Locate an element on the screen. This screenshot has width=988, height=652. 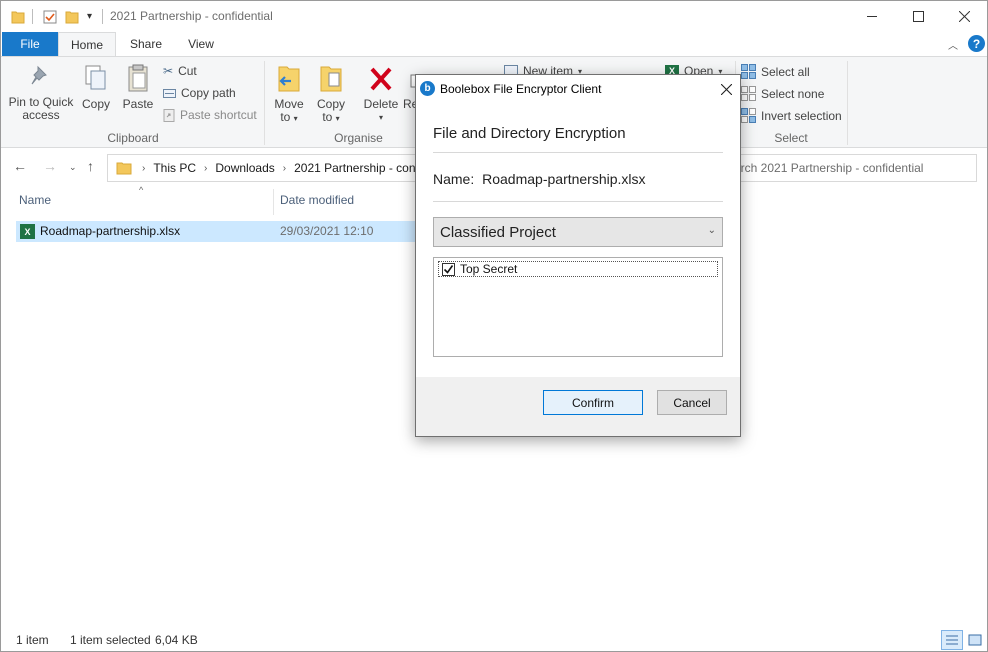
window-title: 2021 Partnership - confidential is located at coordinates (191, 16).